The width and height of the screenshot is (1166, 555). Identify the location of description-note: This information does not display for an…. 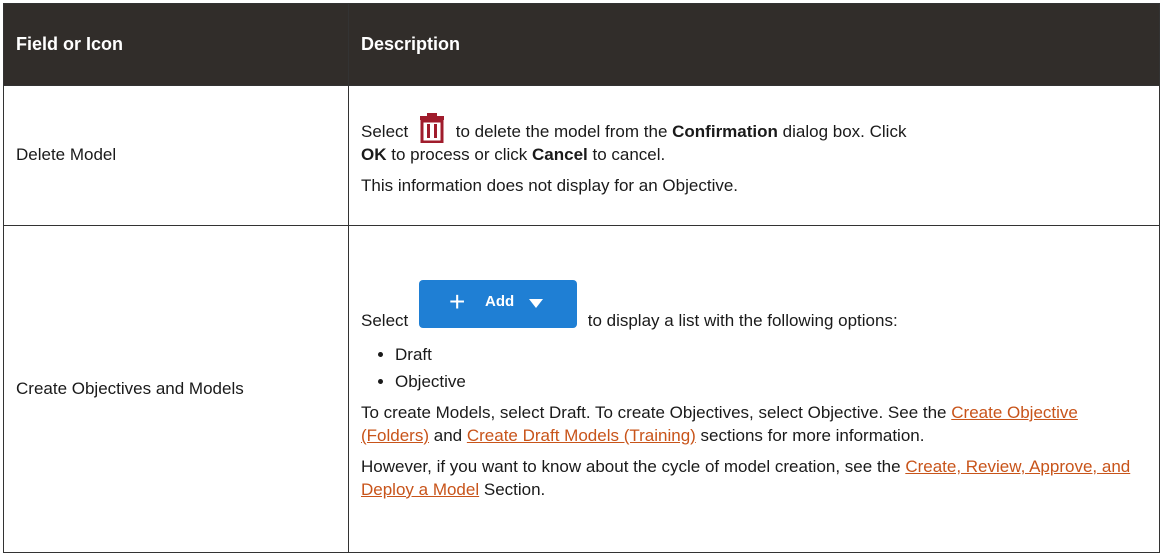
(550, 185).